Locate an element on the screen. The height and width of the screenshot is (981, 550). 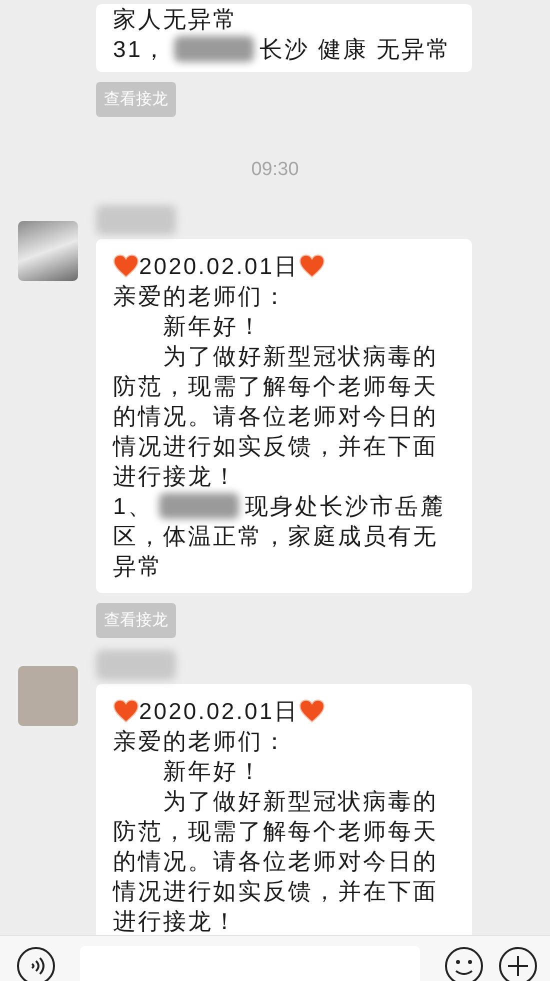
message-text: 家人无异常 is located at coordinates (176, 19).